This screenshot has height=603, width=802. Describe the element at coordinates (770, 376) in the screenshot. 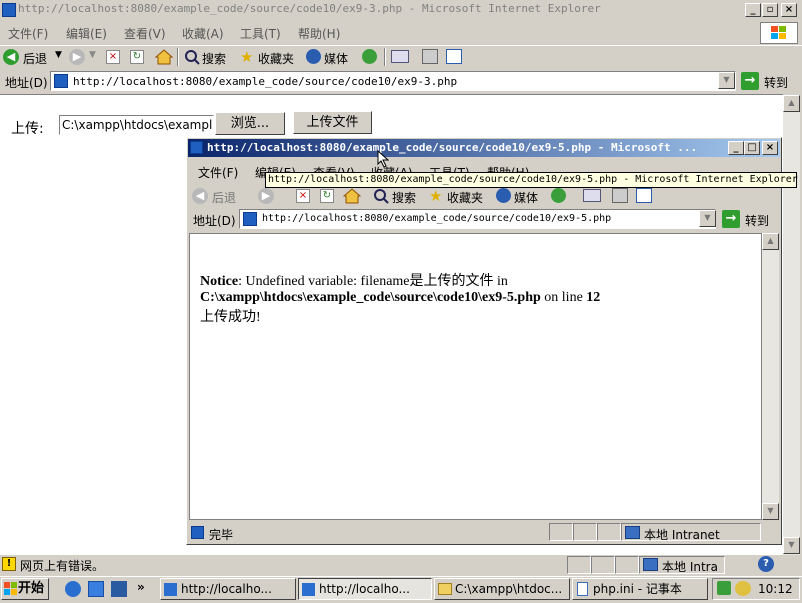

I see `popup-scrollbar` at that location.